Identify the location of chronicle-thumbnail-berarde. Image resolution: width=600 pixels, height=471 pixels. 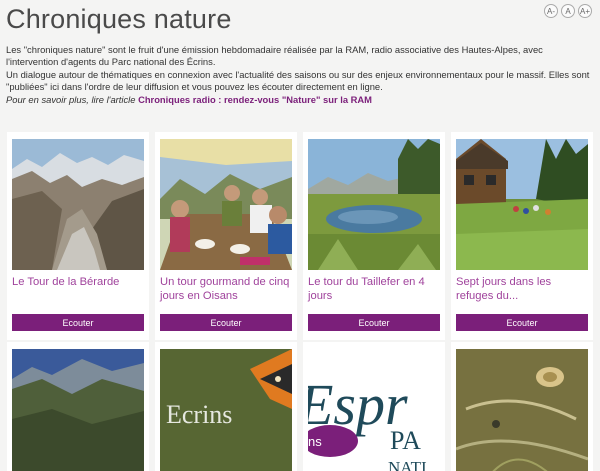
(78, 204).